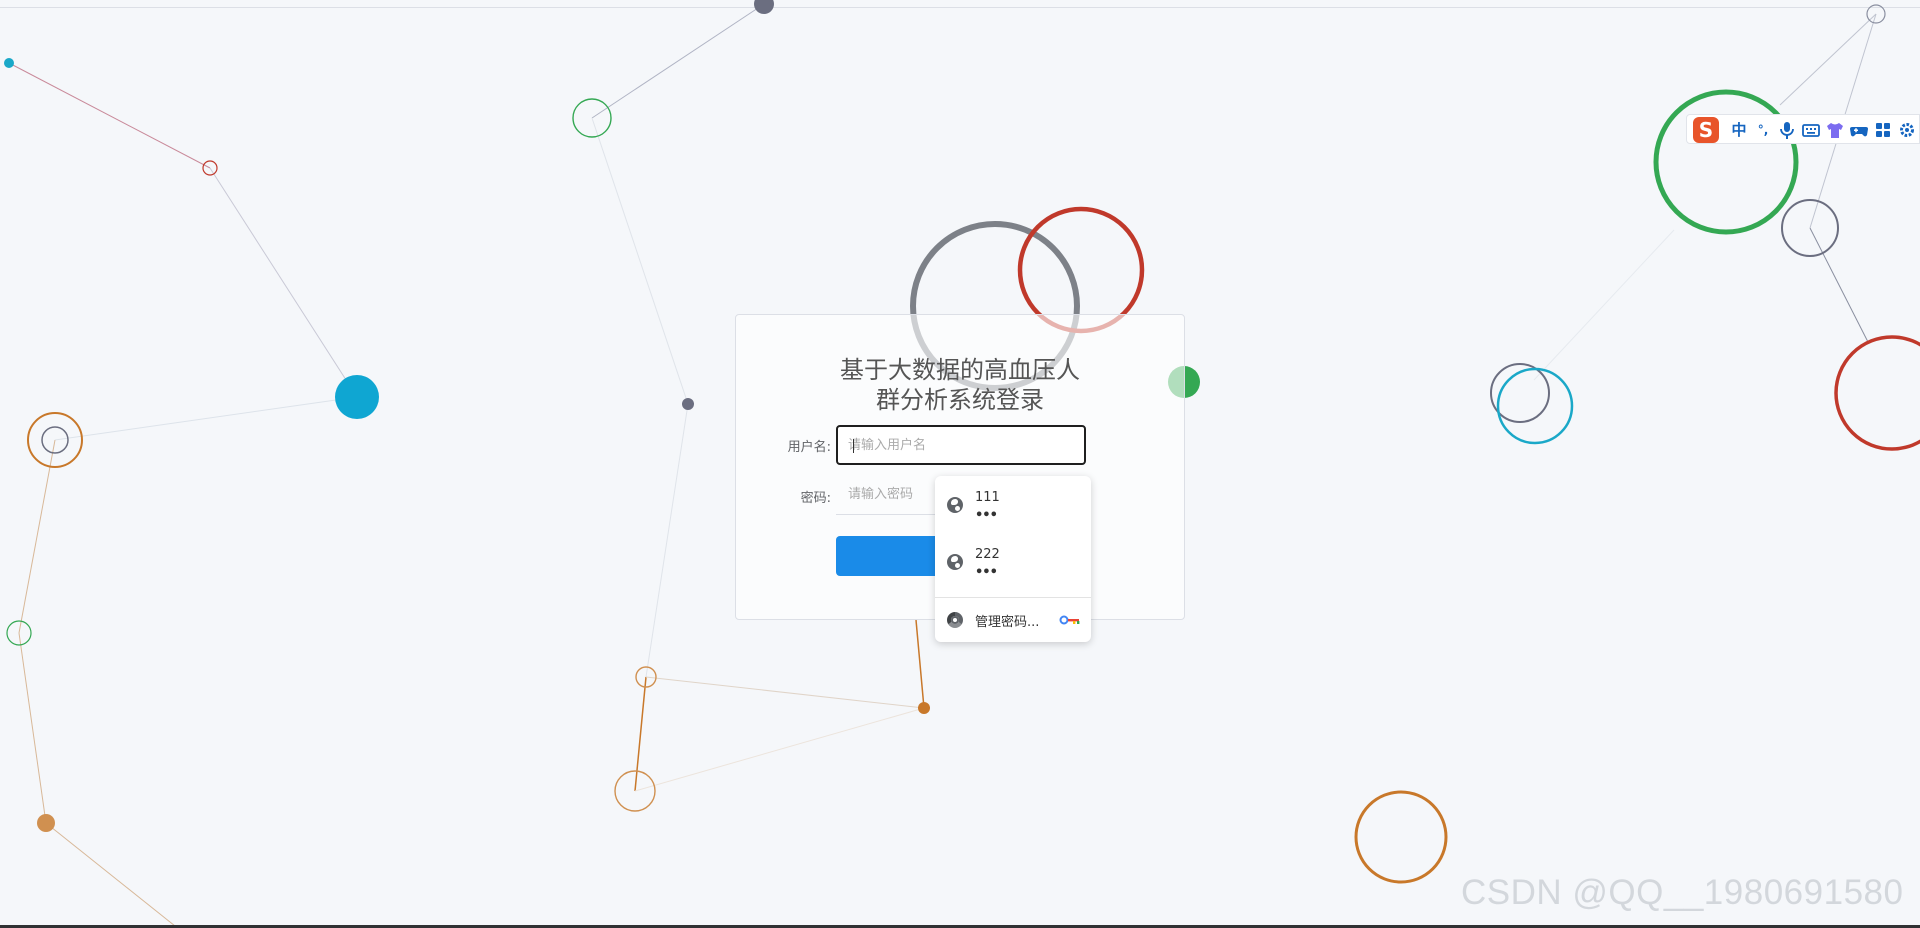 This screenshot has height=928, width=1920. I want to click on saved-credential-item: 222 •••, so click(1013, 567).